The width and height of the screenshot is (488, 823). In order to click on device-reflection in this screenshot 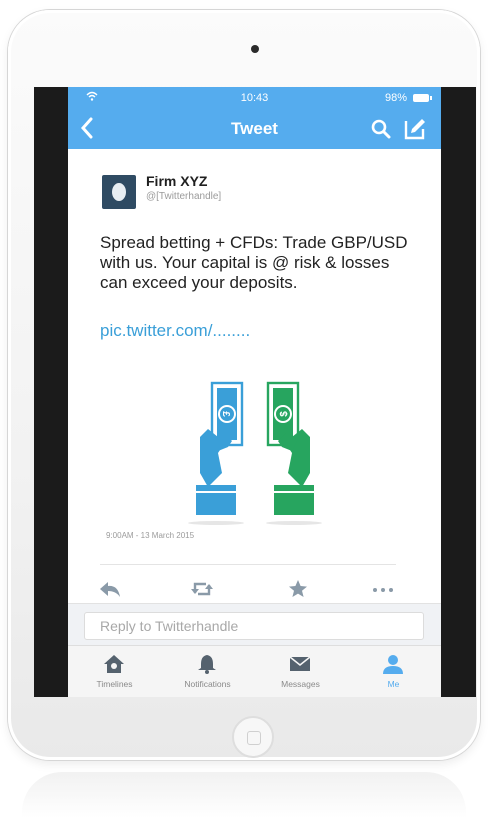, I will do `click(244, 797)`.